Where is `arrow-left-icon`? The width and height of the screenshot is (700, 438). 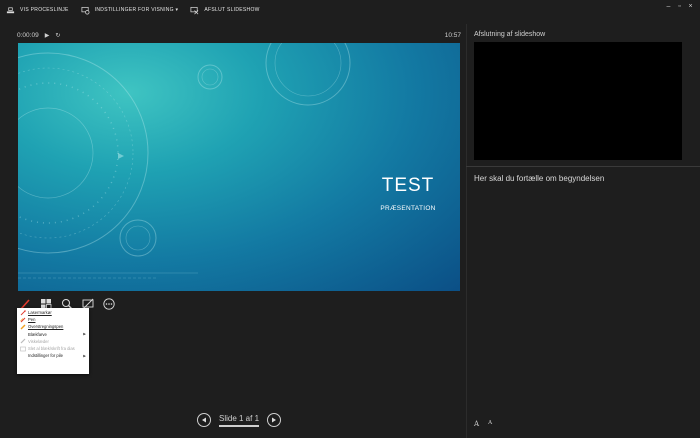 arrow-left-icon is located at coordinates (204, 420).